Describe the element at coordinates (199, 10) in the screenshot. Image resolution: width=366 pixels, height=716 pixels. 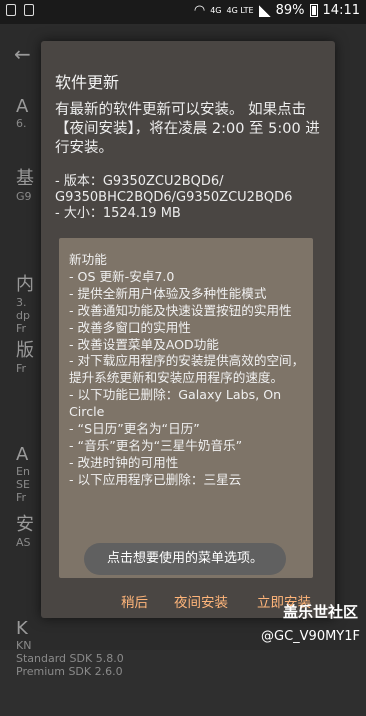
I see `wifi-icon: ◠` at that location.